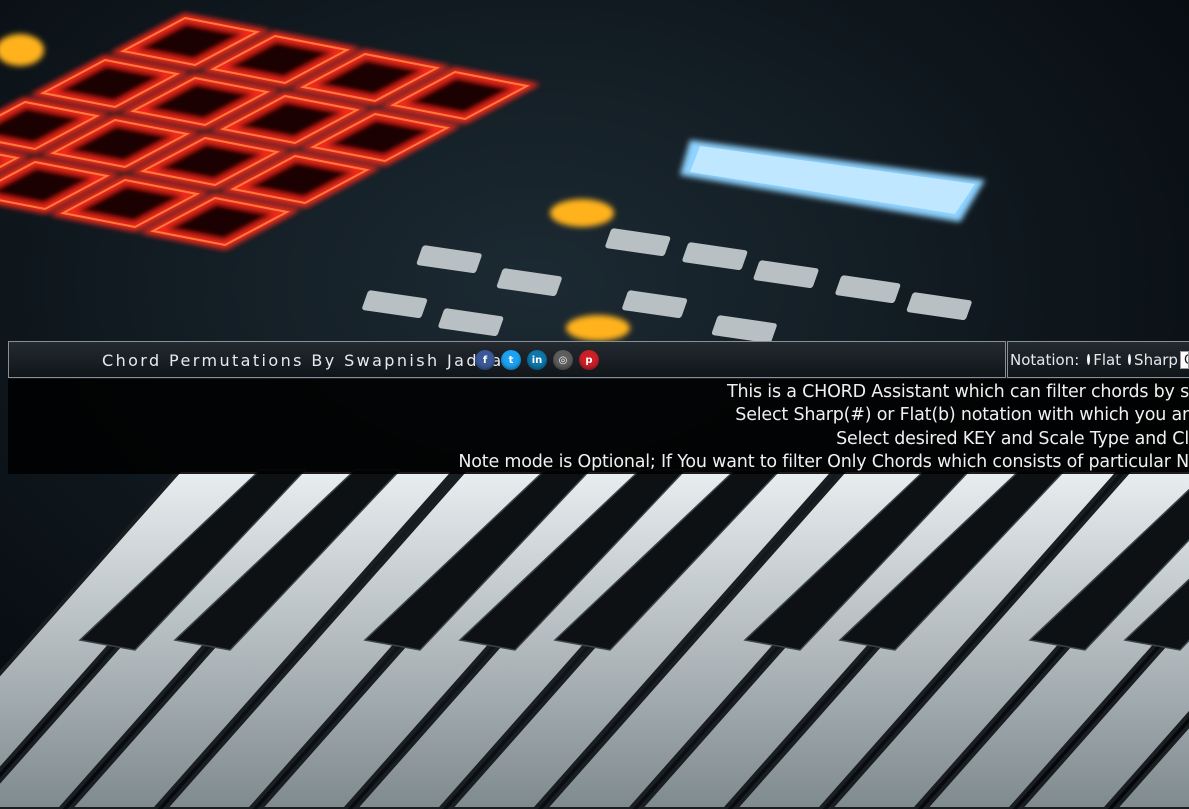  What do you see at coordinates (485, 360) in the screenshot?
I see `facebook-icon: f` at bounding box center [485, 360].